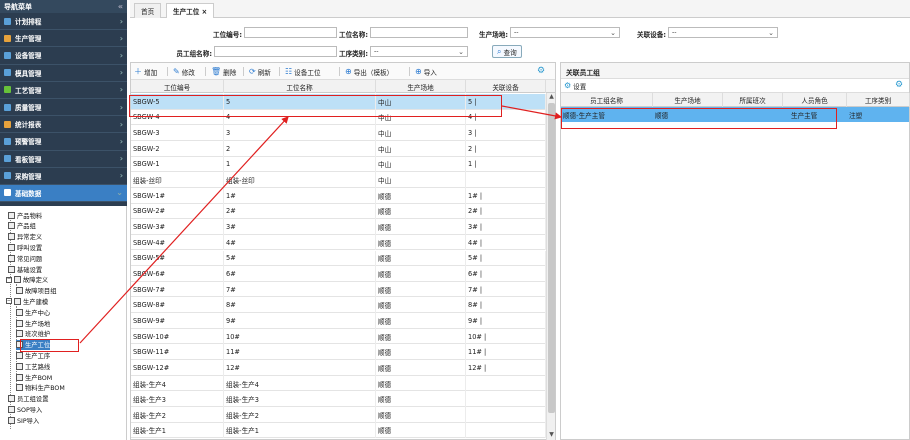  I want to click on tree-item: 产品物料, so click(25, 215).